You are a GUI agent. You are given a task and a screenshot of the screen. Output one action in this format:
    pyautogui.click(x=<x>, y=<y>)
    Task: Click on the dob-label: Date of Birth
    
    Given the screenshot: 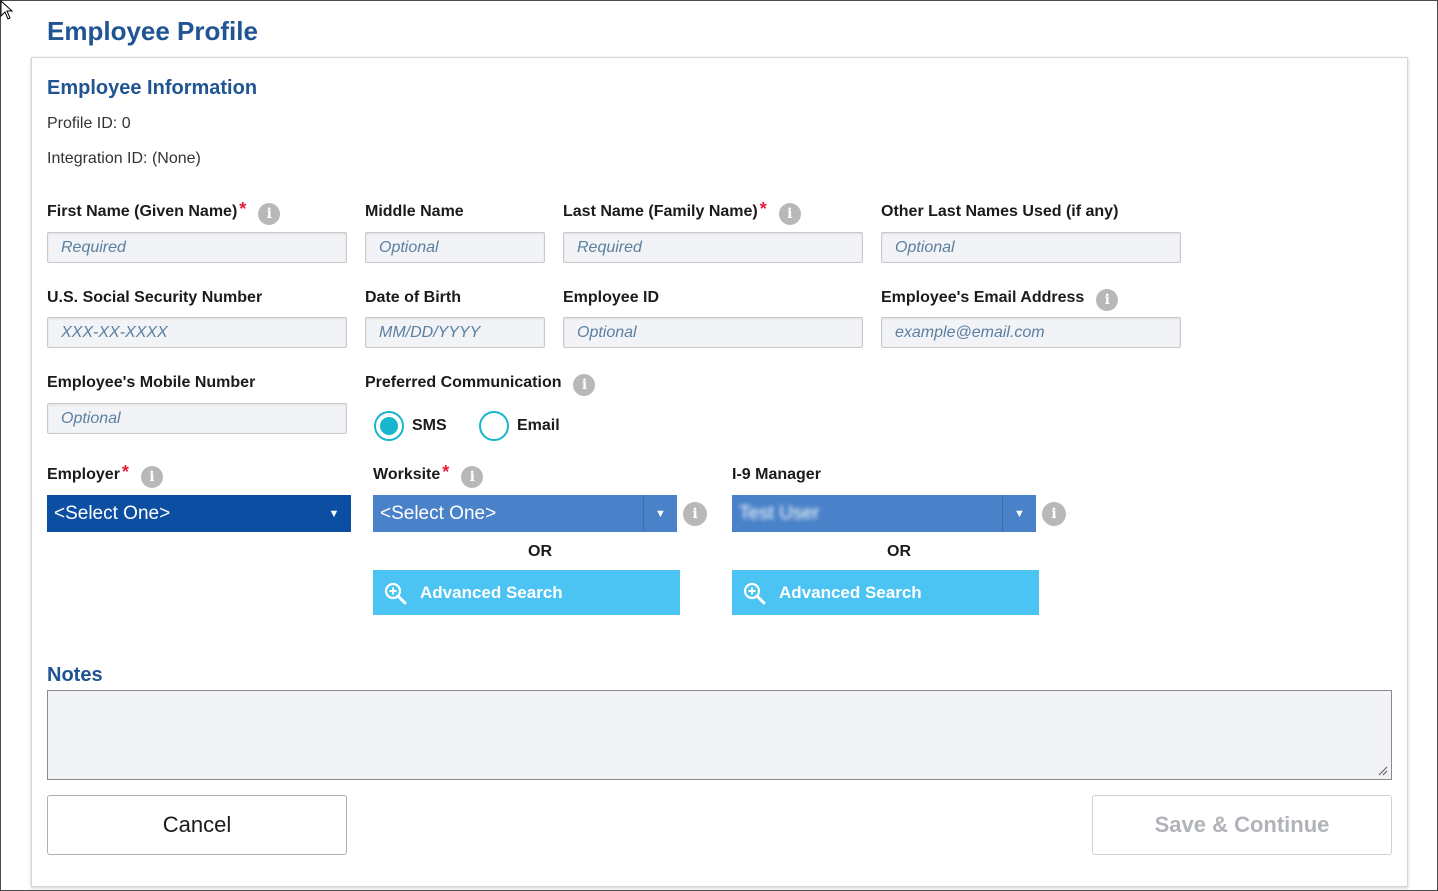 What is the action you would take?
    pyautogui.click(x=413, y=298)
    